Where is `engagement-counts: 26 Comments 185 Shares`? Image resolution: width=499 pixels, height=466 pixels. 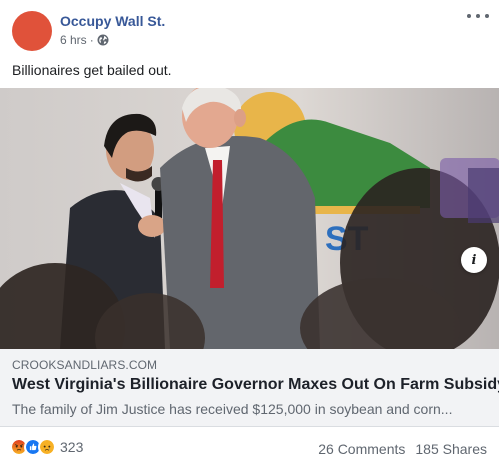 engagement-counts: 26 Comments 185 Shares is located at coordinates (402, 449).